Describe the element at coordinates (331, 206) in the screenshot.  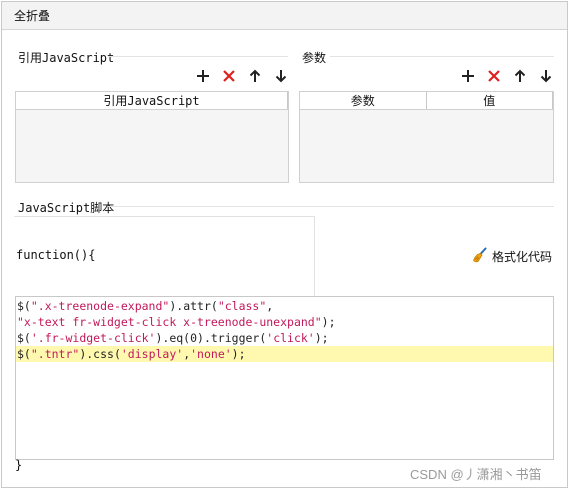
I see `script-section-divider` at that location.